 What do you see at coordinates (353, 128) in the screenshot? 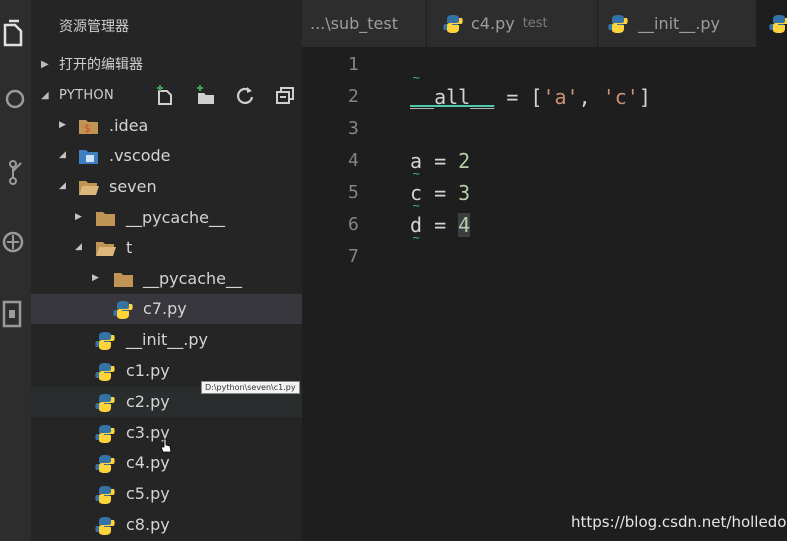
I see `line-number: 3` at bounding box center [353, 128].